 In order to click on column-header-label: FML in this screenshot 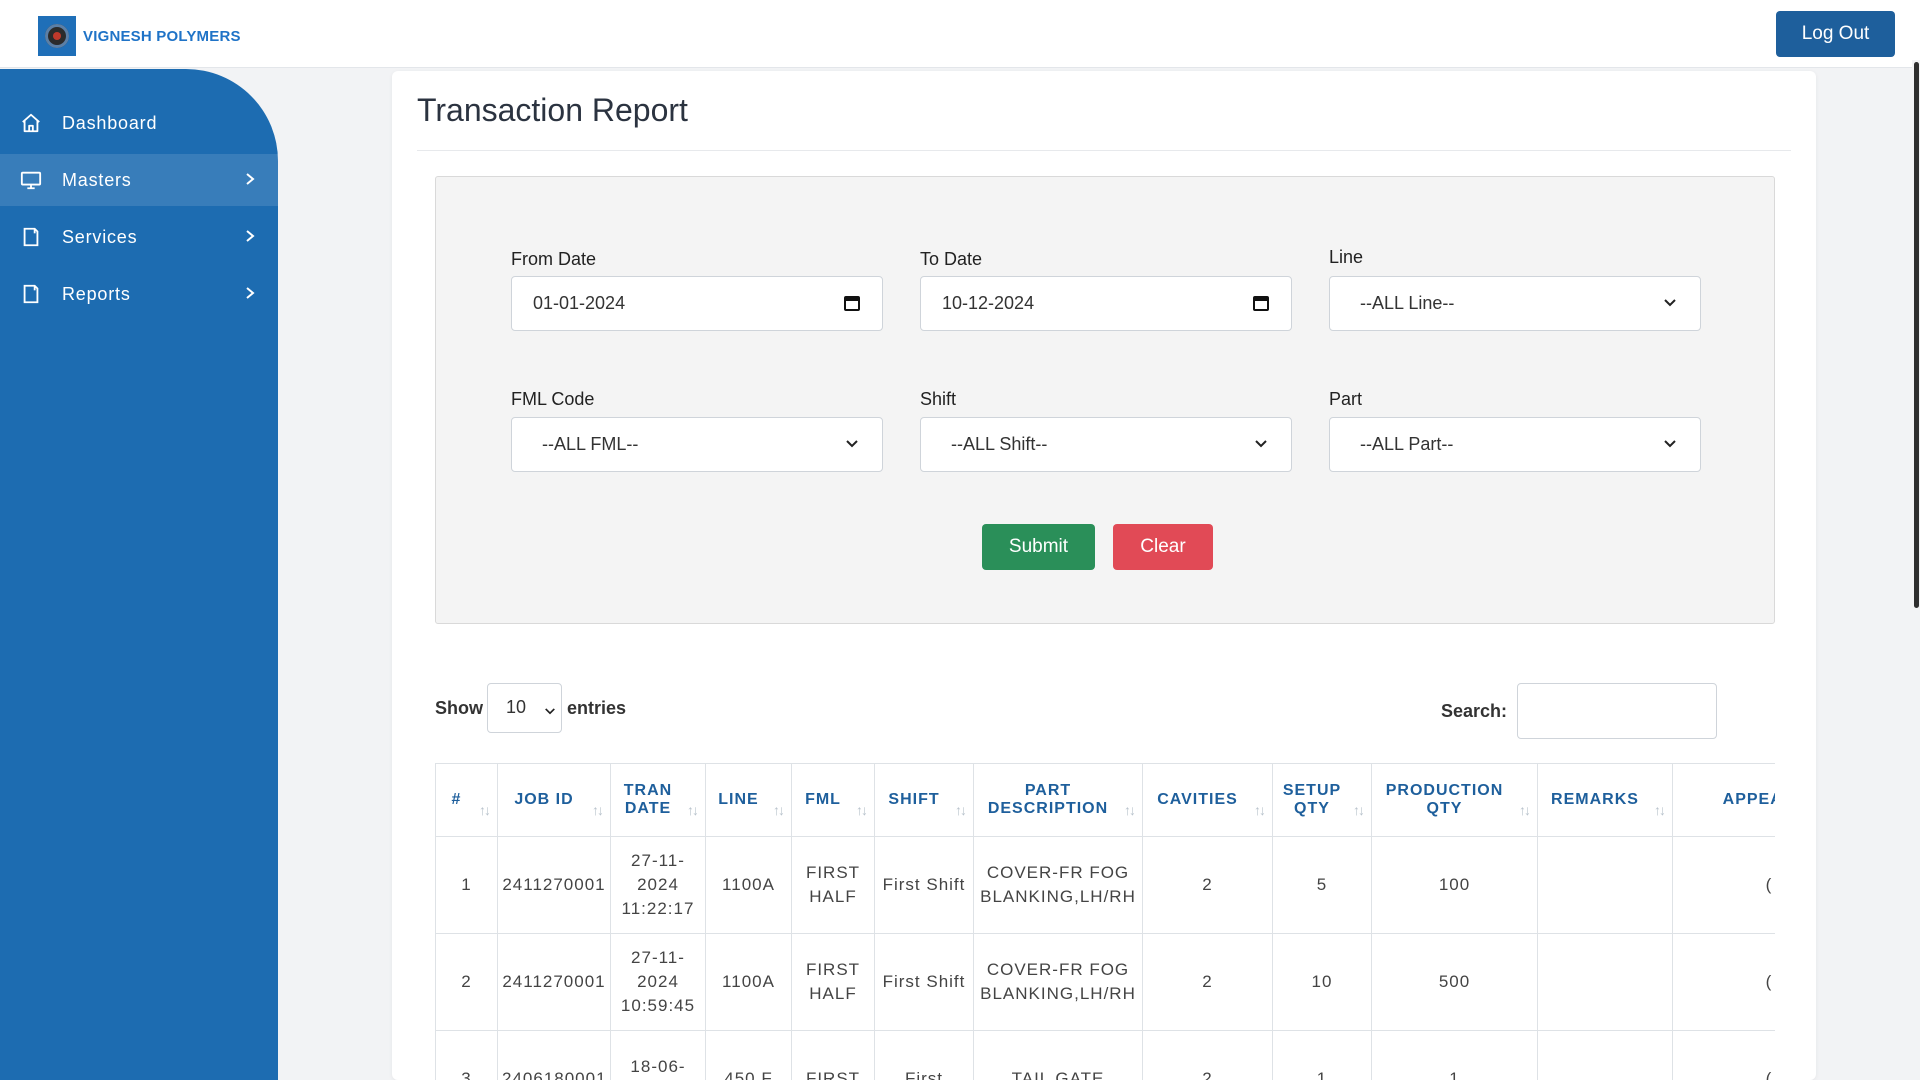, I will do `click(823, 799)`.